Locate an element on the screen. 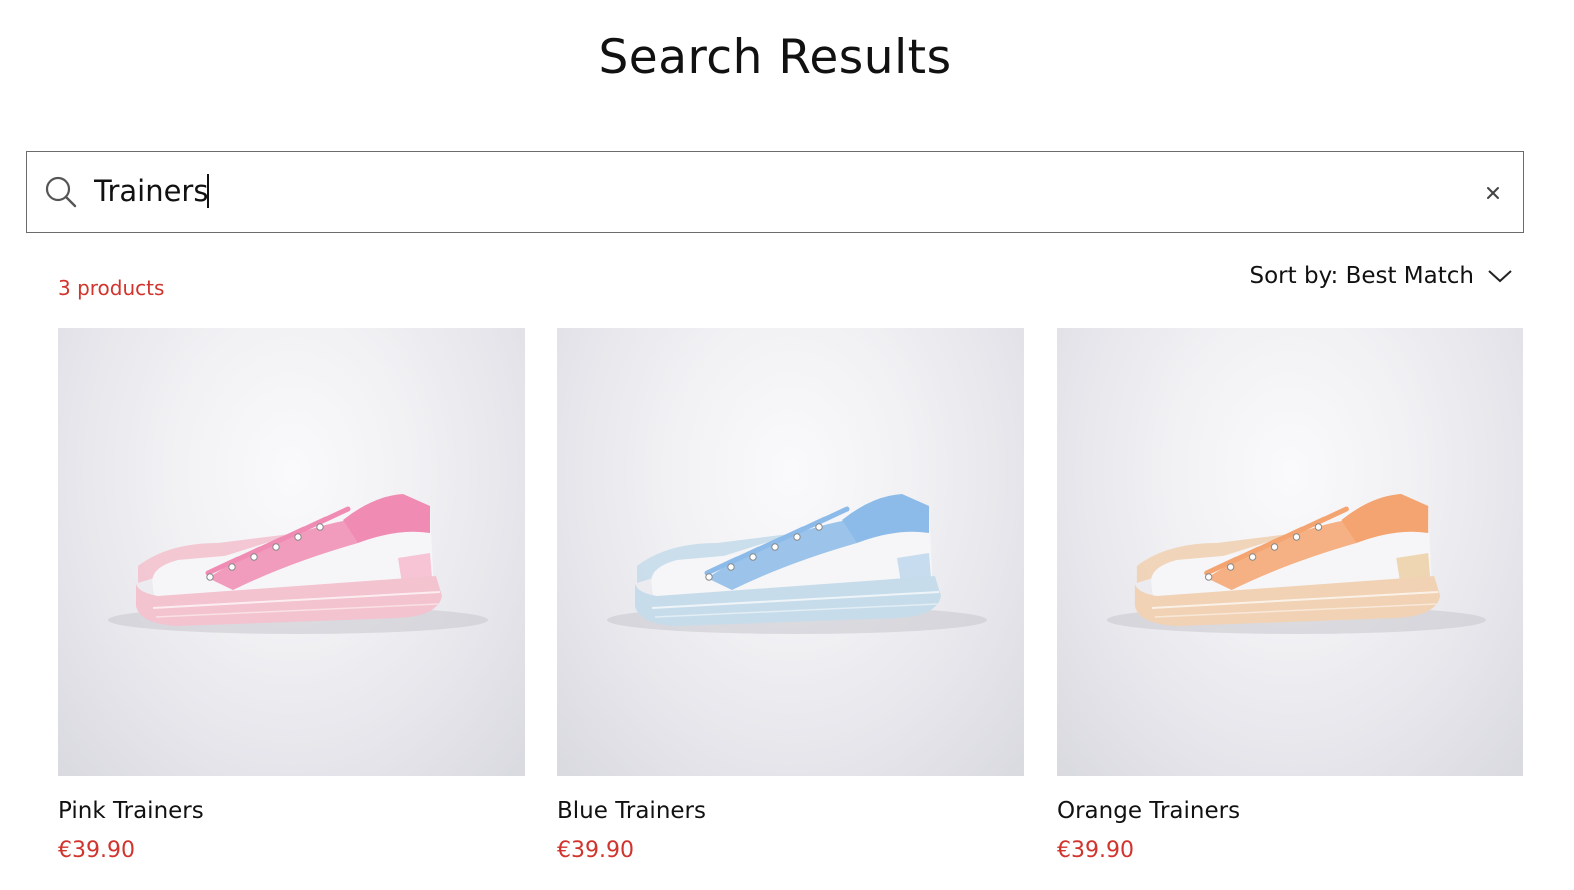 The image size is (1574, 890). close-icon is located at coordinates (1493, 193).